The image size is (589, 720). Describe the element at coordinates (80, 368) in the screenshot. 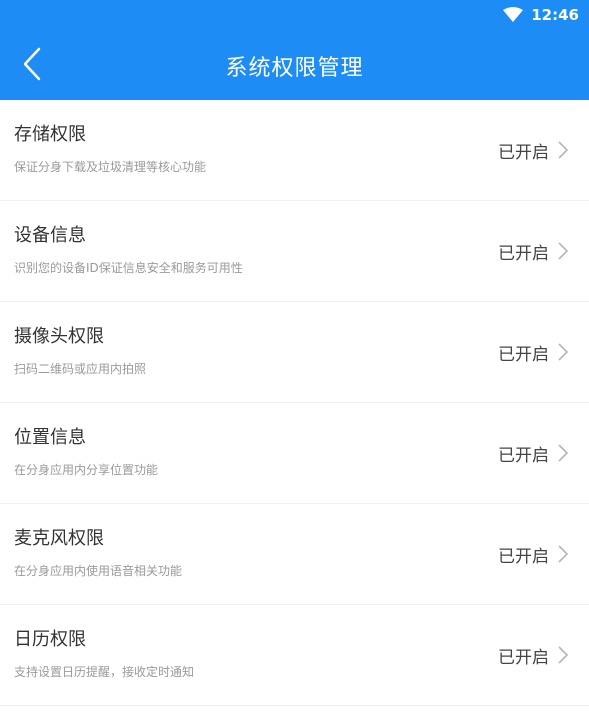

I see `item-desc: 扫码二维码或应用内拍照` at that location.